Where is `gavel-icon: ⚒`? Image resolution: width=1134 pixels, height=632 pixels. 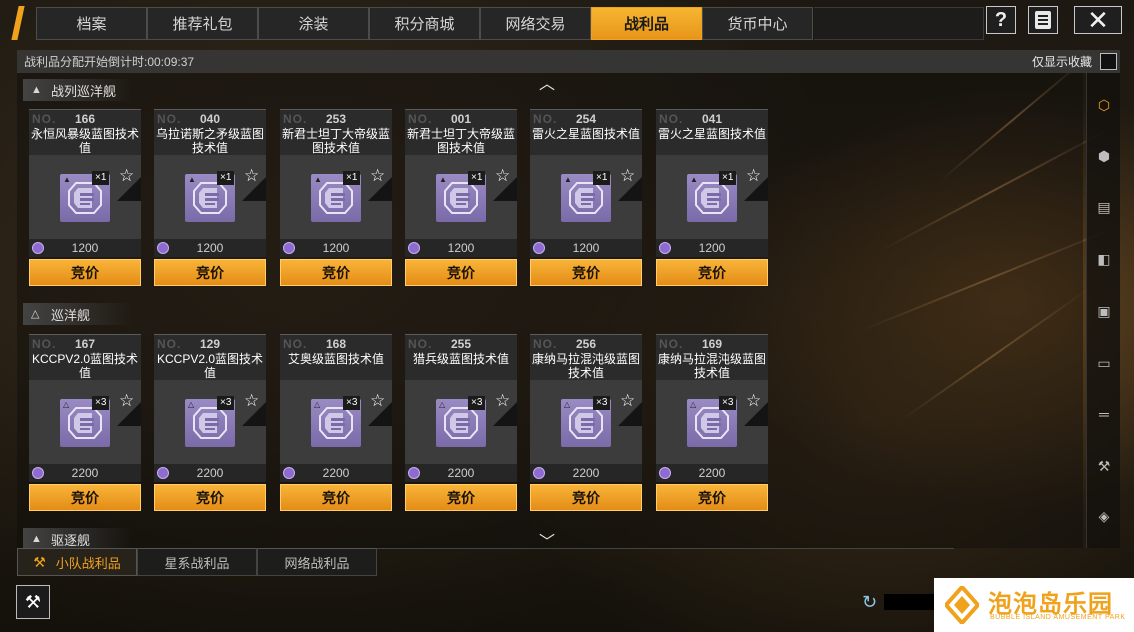 gavel-icon: ⚒ is located at coordinates (33, 601).